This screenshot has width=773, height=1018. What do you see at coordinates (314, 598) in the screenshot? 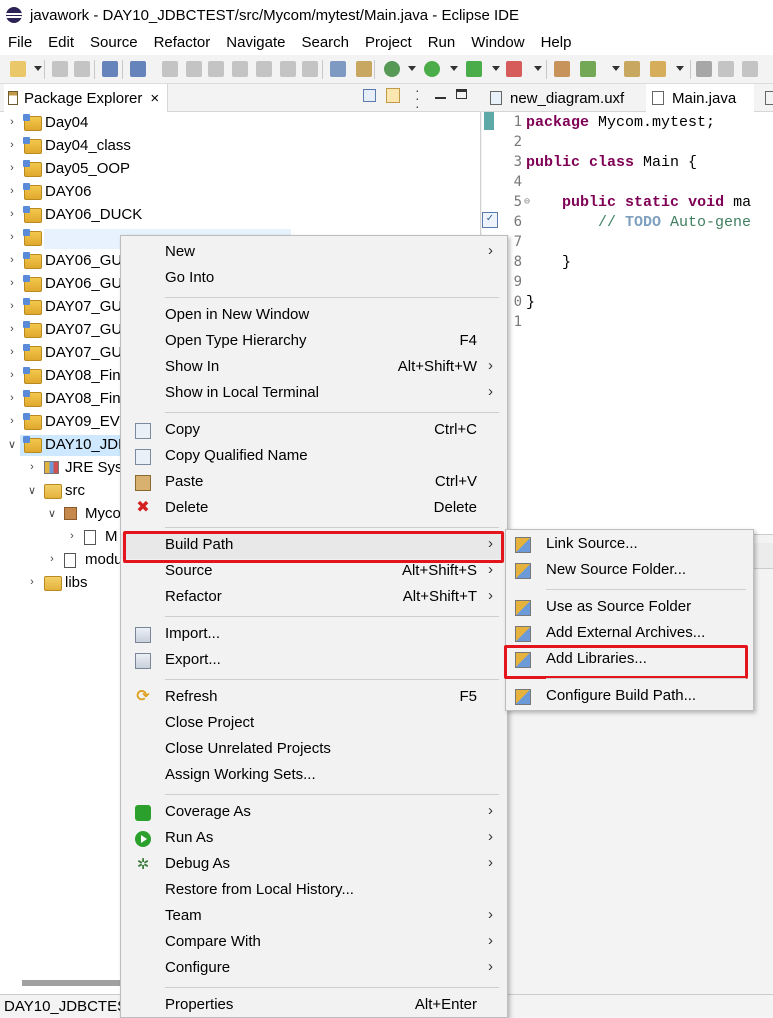
I see `menu-item-refactor: Refactor Alt+Shift+T ›` at bounding box center [314, 598].